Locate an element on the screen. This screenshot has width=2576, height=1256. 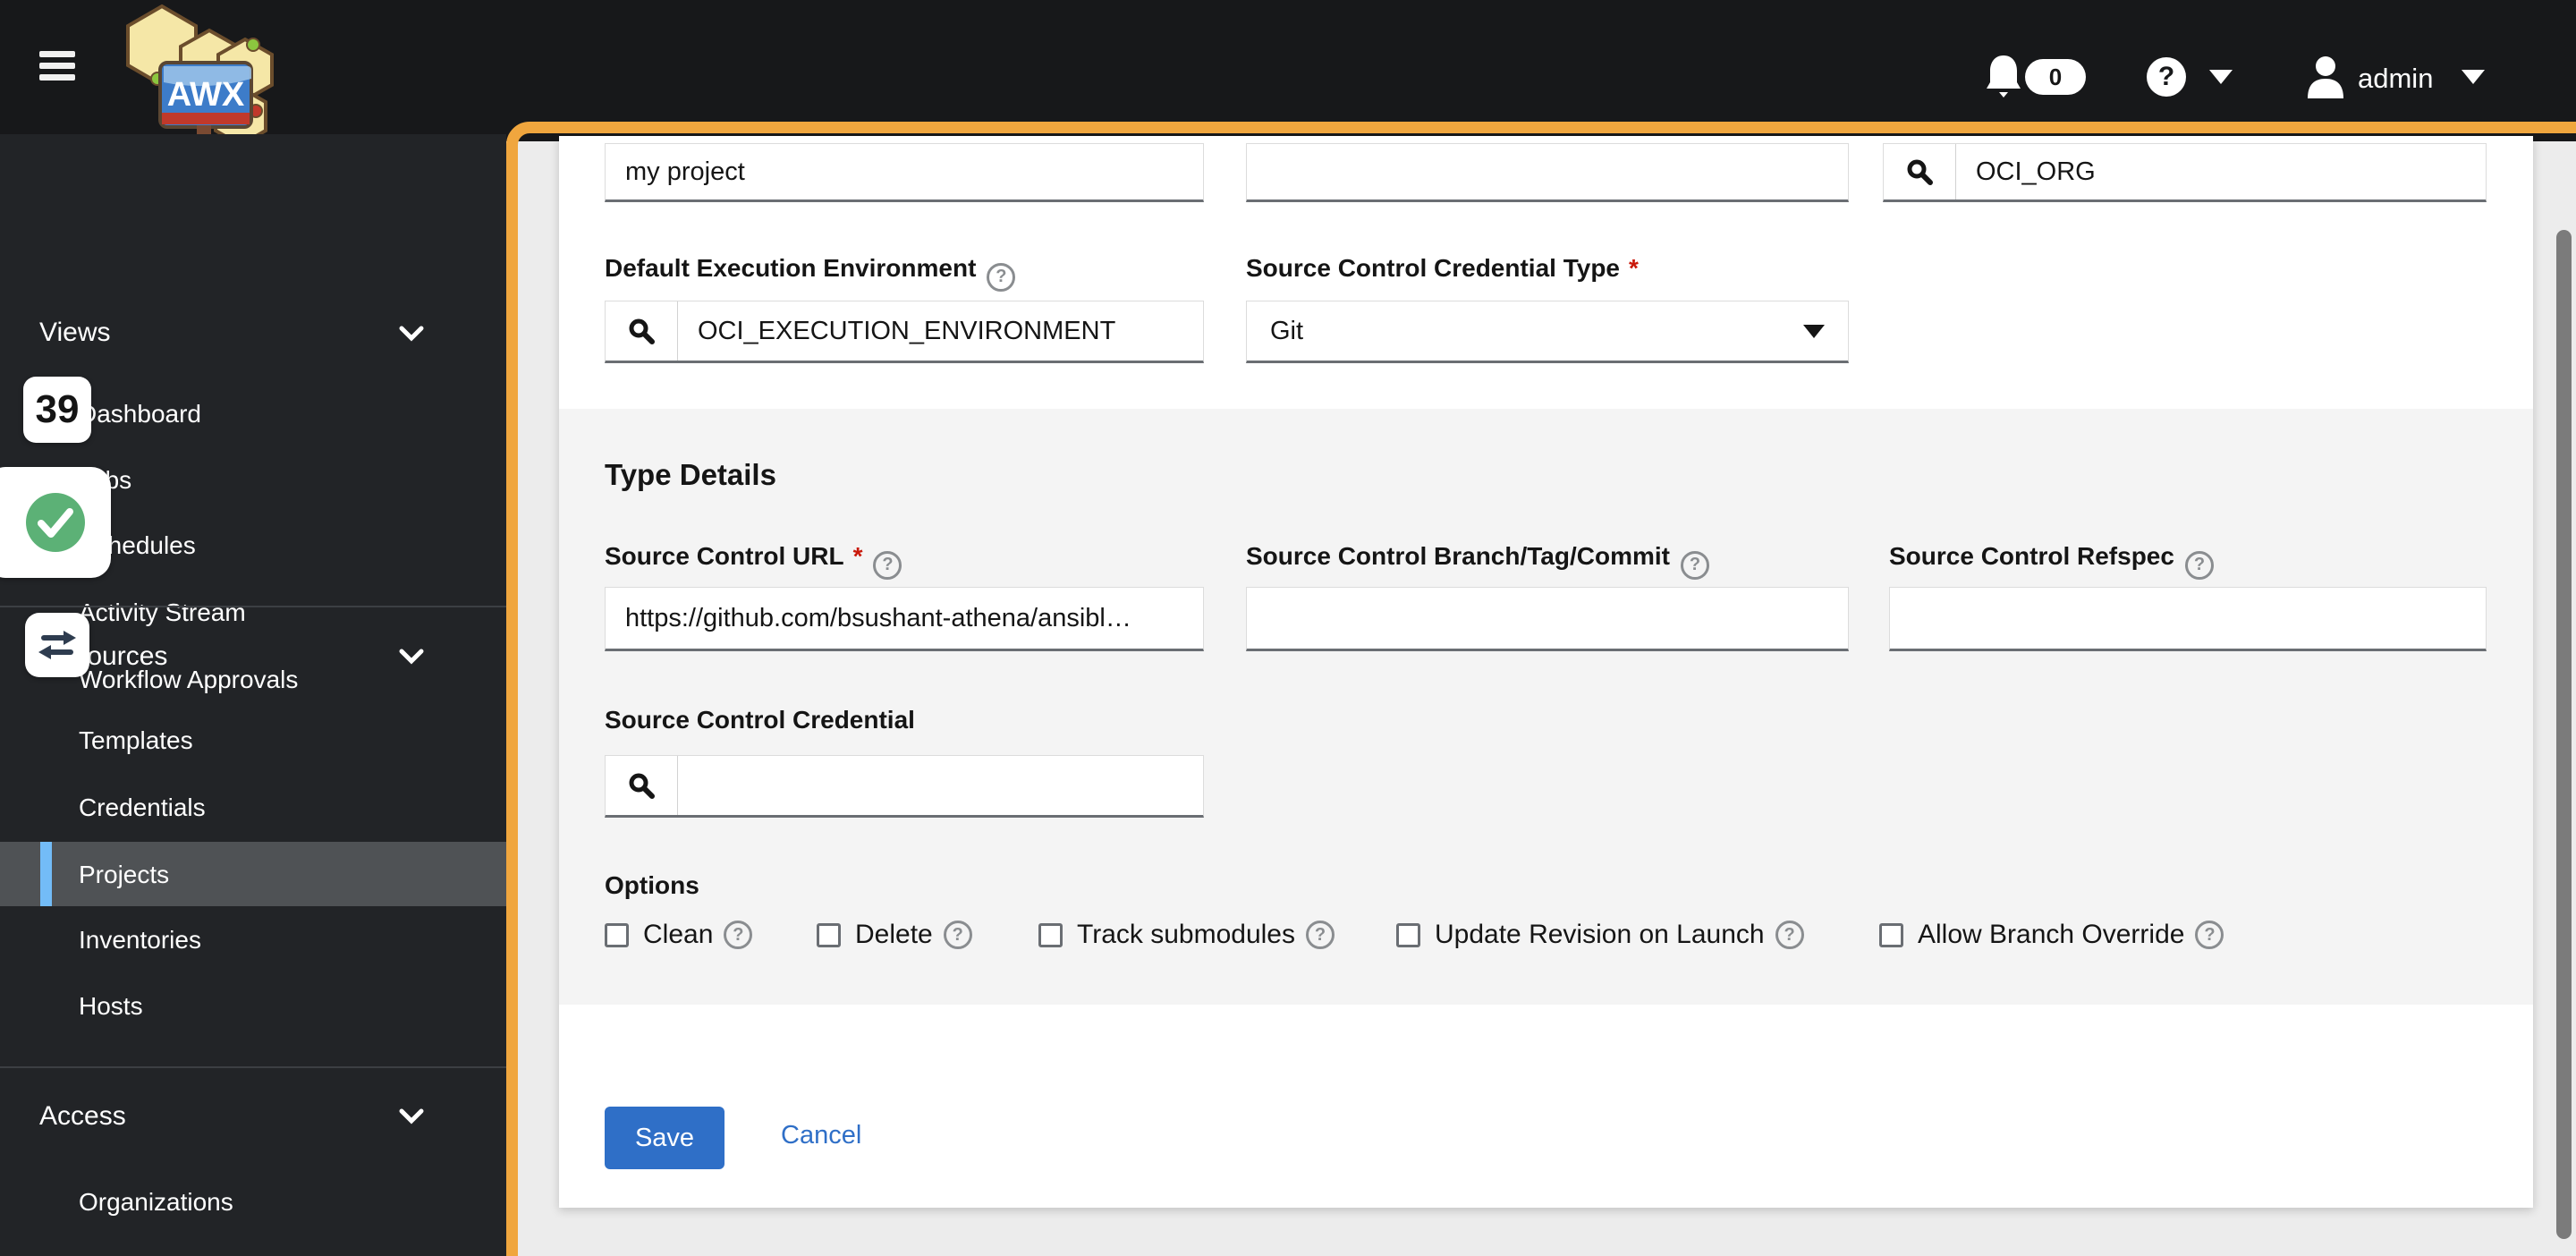
awx-logo: AWX is located at coordinates (194, 68).